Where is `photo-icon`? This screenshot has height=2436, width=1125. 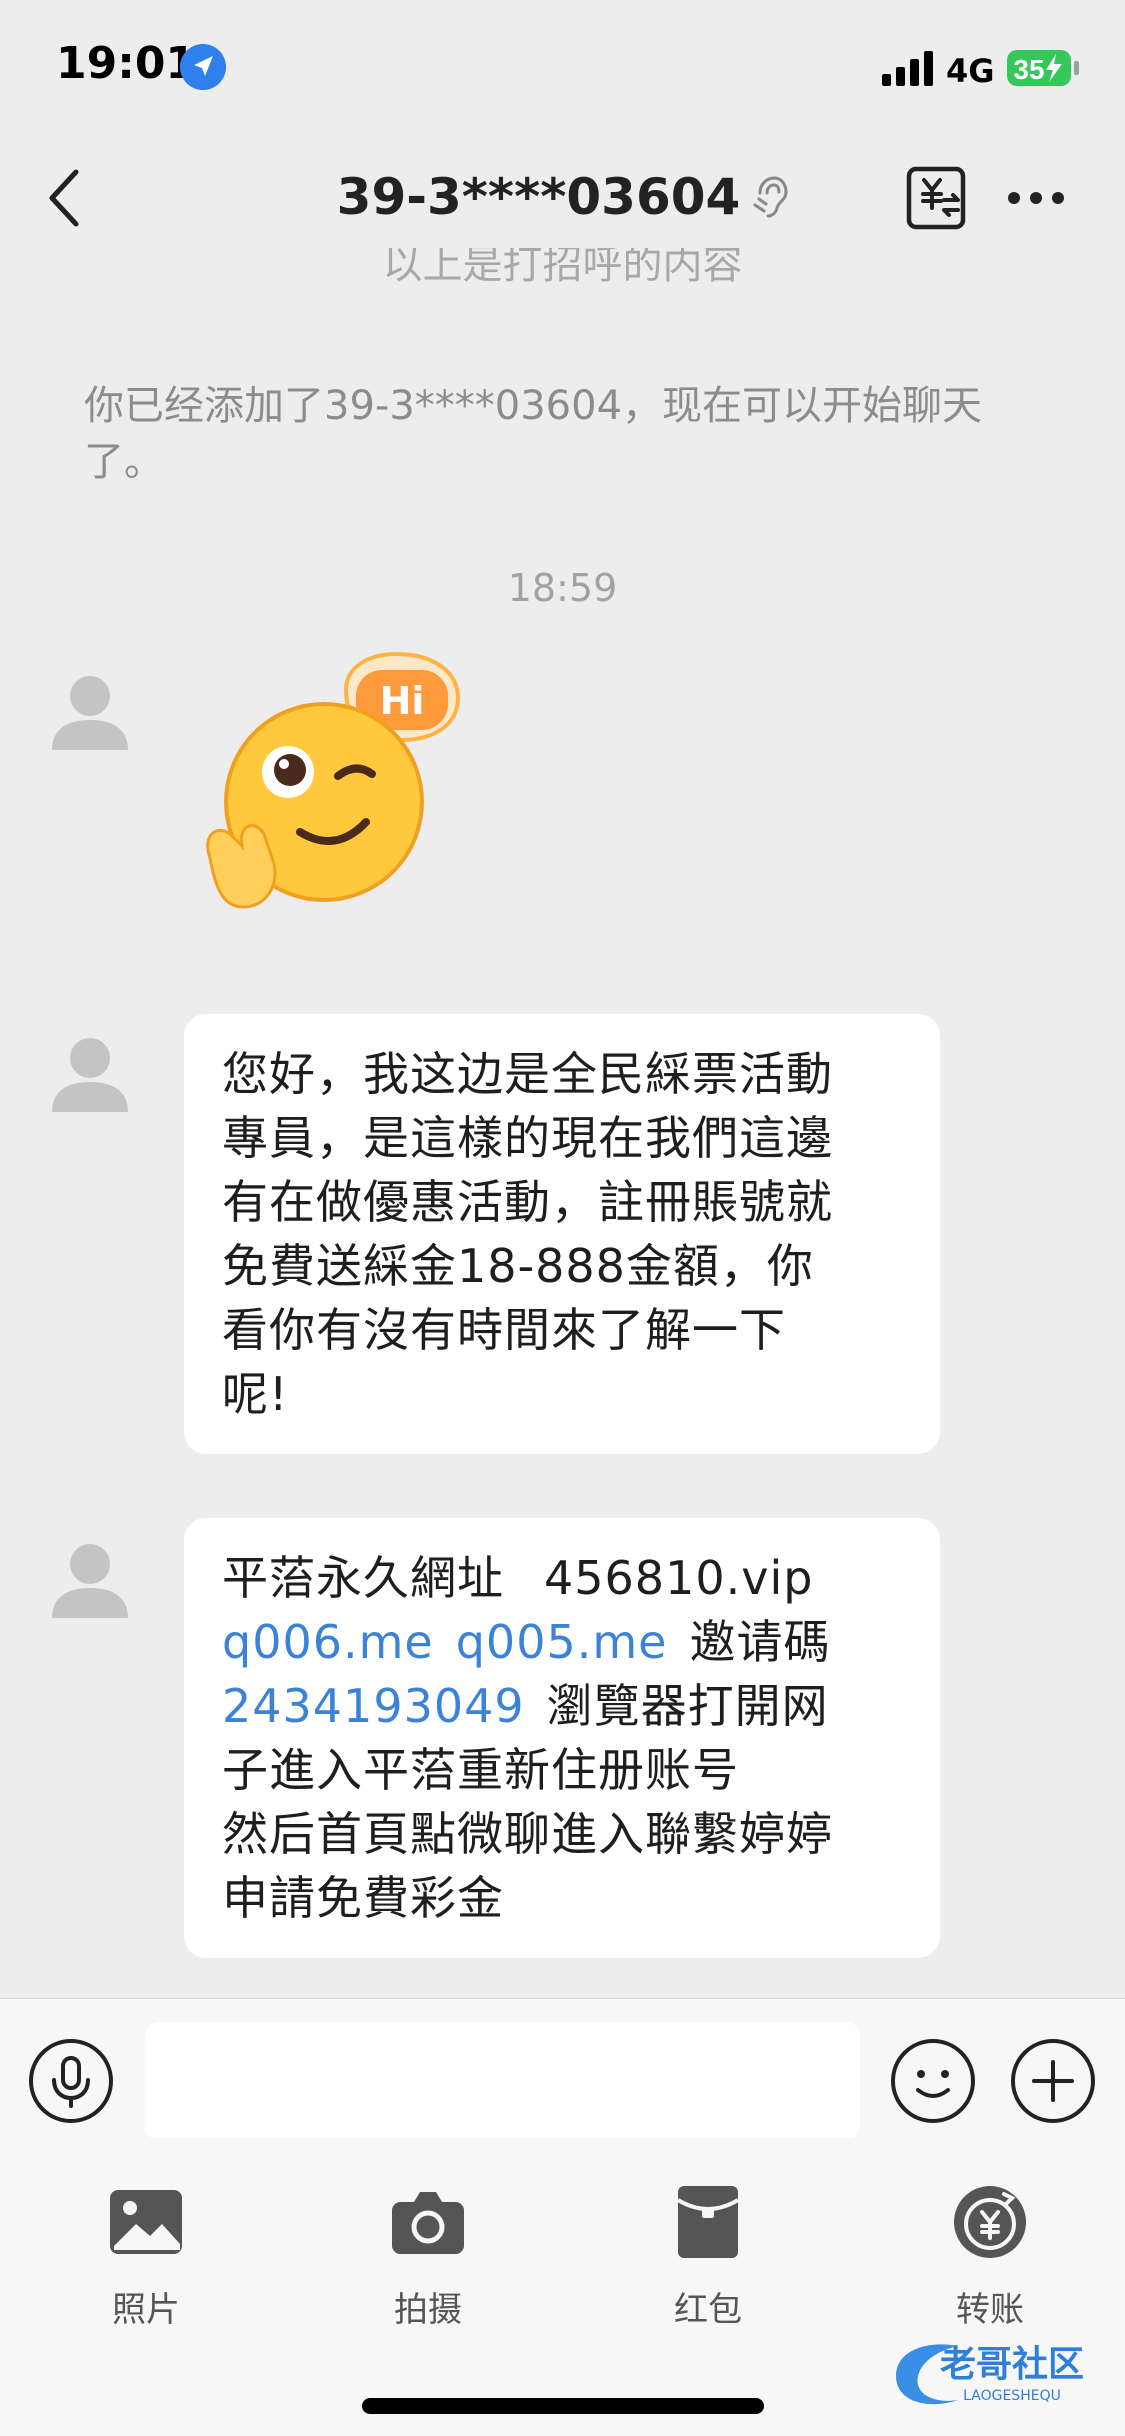 photo-icon is located at coordinates (146, 2222).